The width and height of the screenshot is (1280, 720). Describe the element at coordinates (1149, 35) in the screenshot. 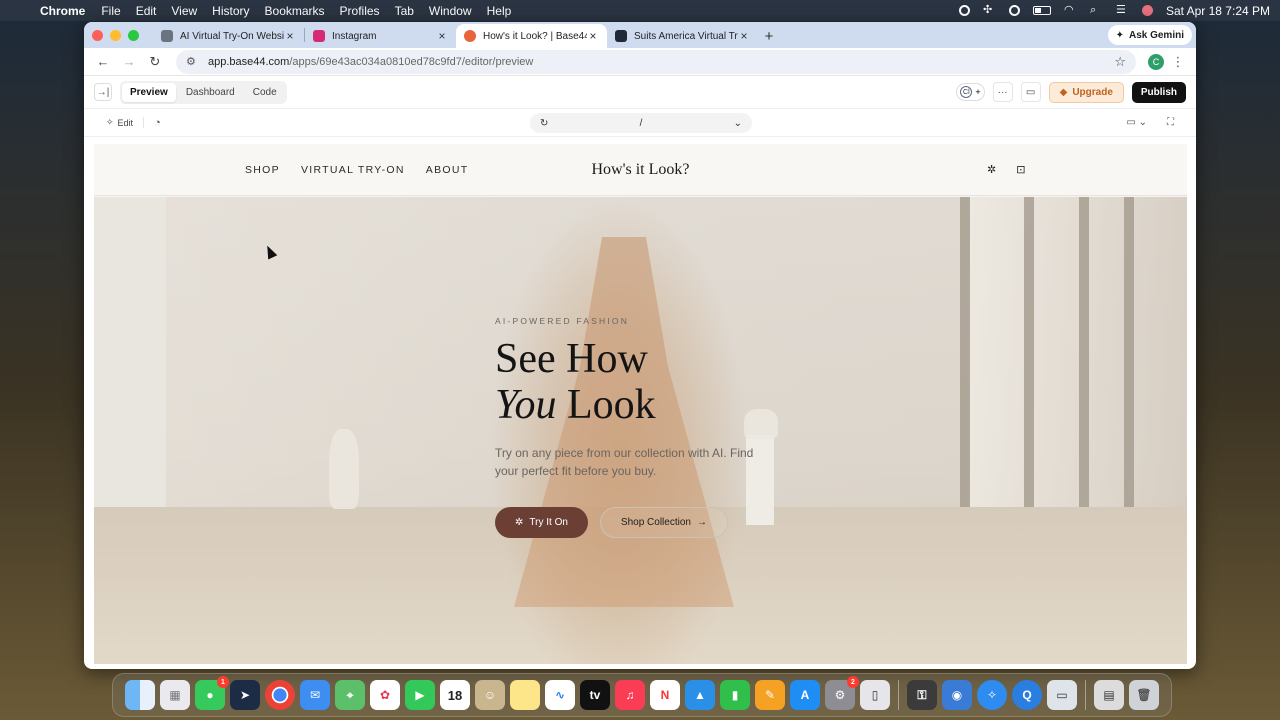

I see `ask-gemini-button: ✦ Ask Gemini` at that location.